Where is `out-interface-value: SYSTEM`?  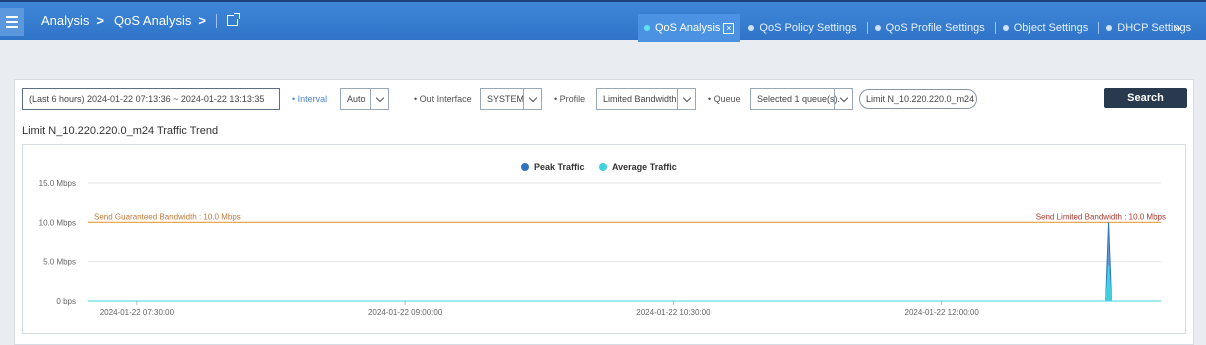 out-interface-value: SYSTEM is located at coordinates (506, 99).